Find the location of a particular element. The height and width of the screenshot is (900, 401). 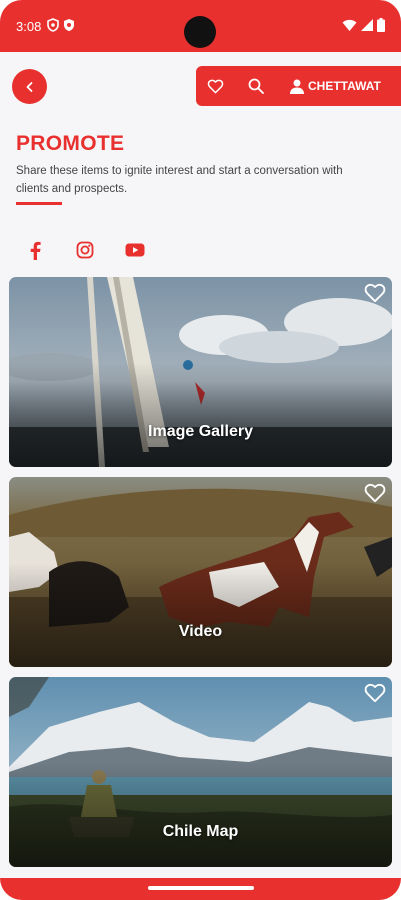

card-label: Video is located at coordinates (200, 631).